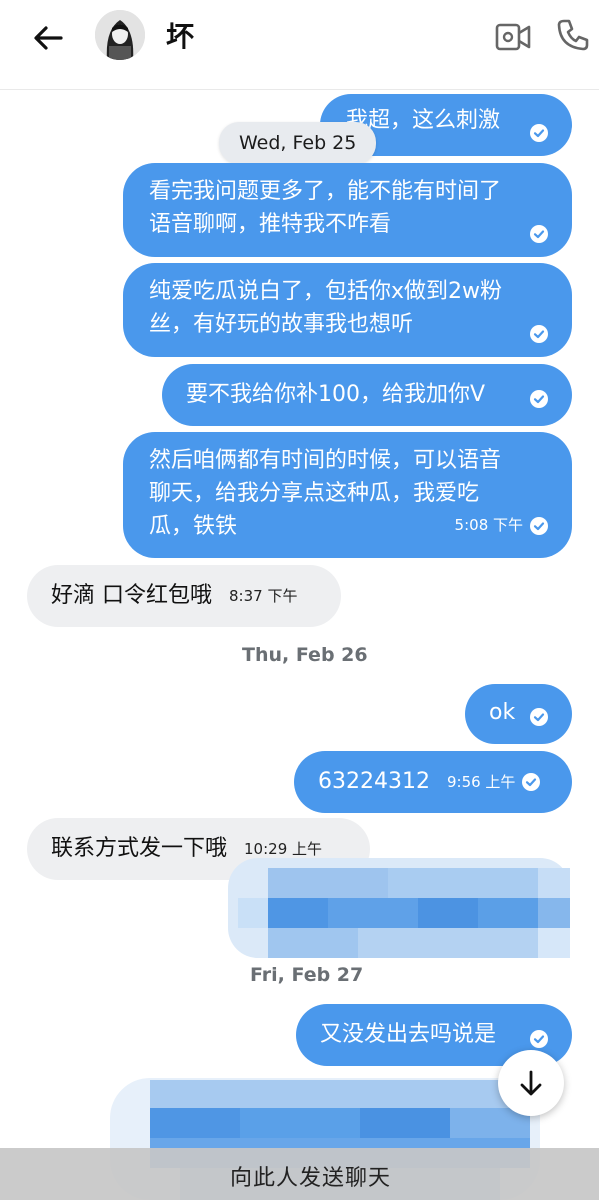 The height and width of the screenshot is (1200, 599). I want to click on message-time: 9:56 上午, so click(481, 781).